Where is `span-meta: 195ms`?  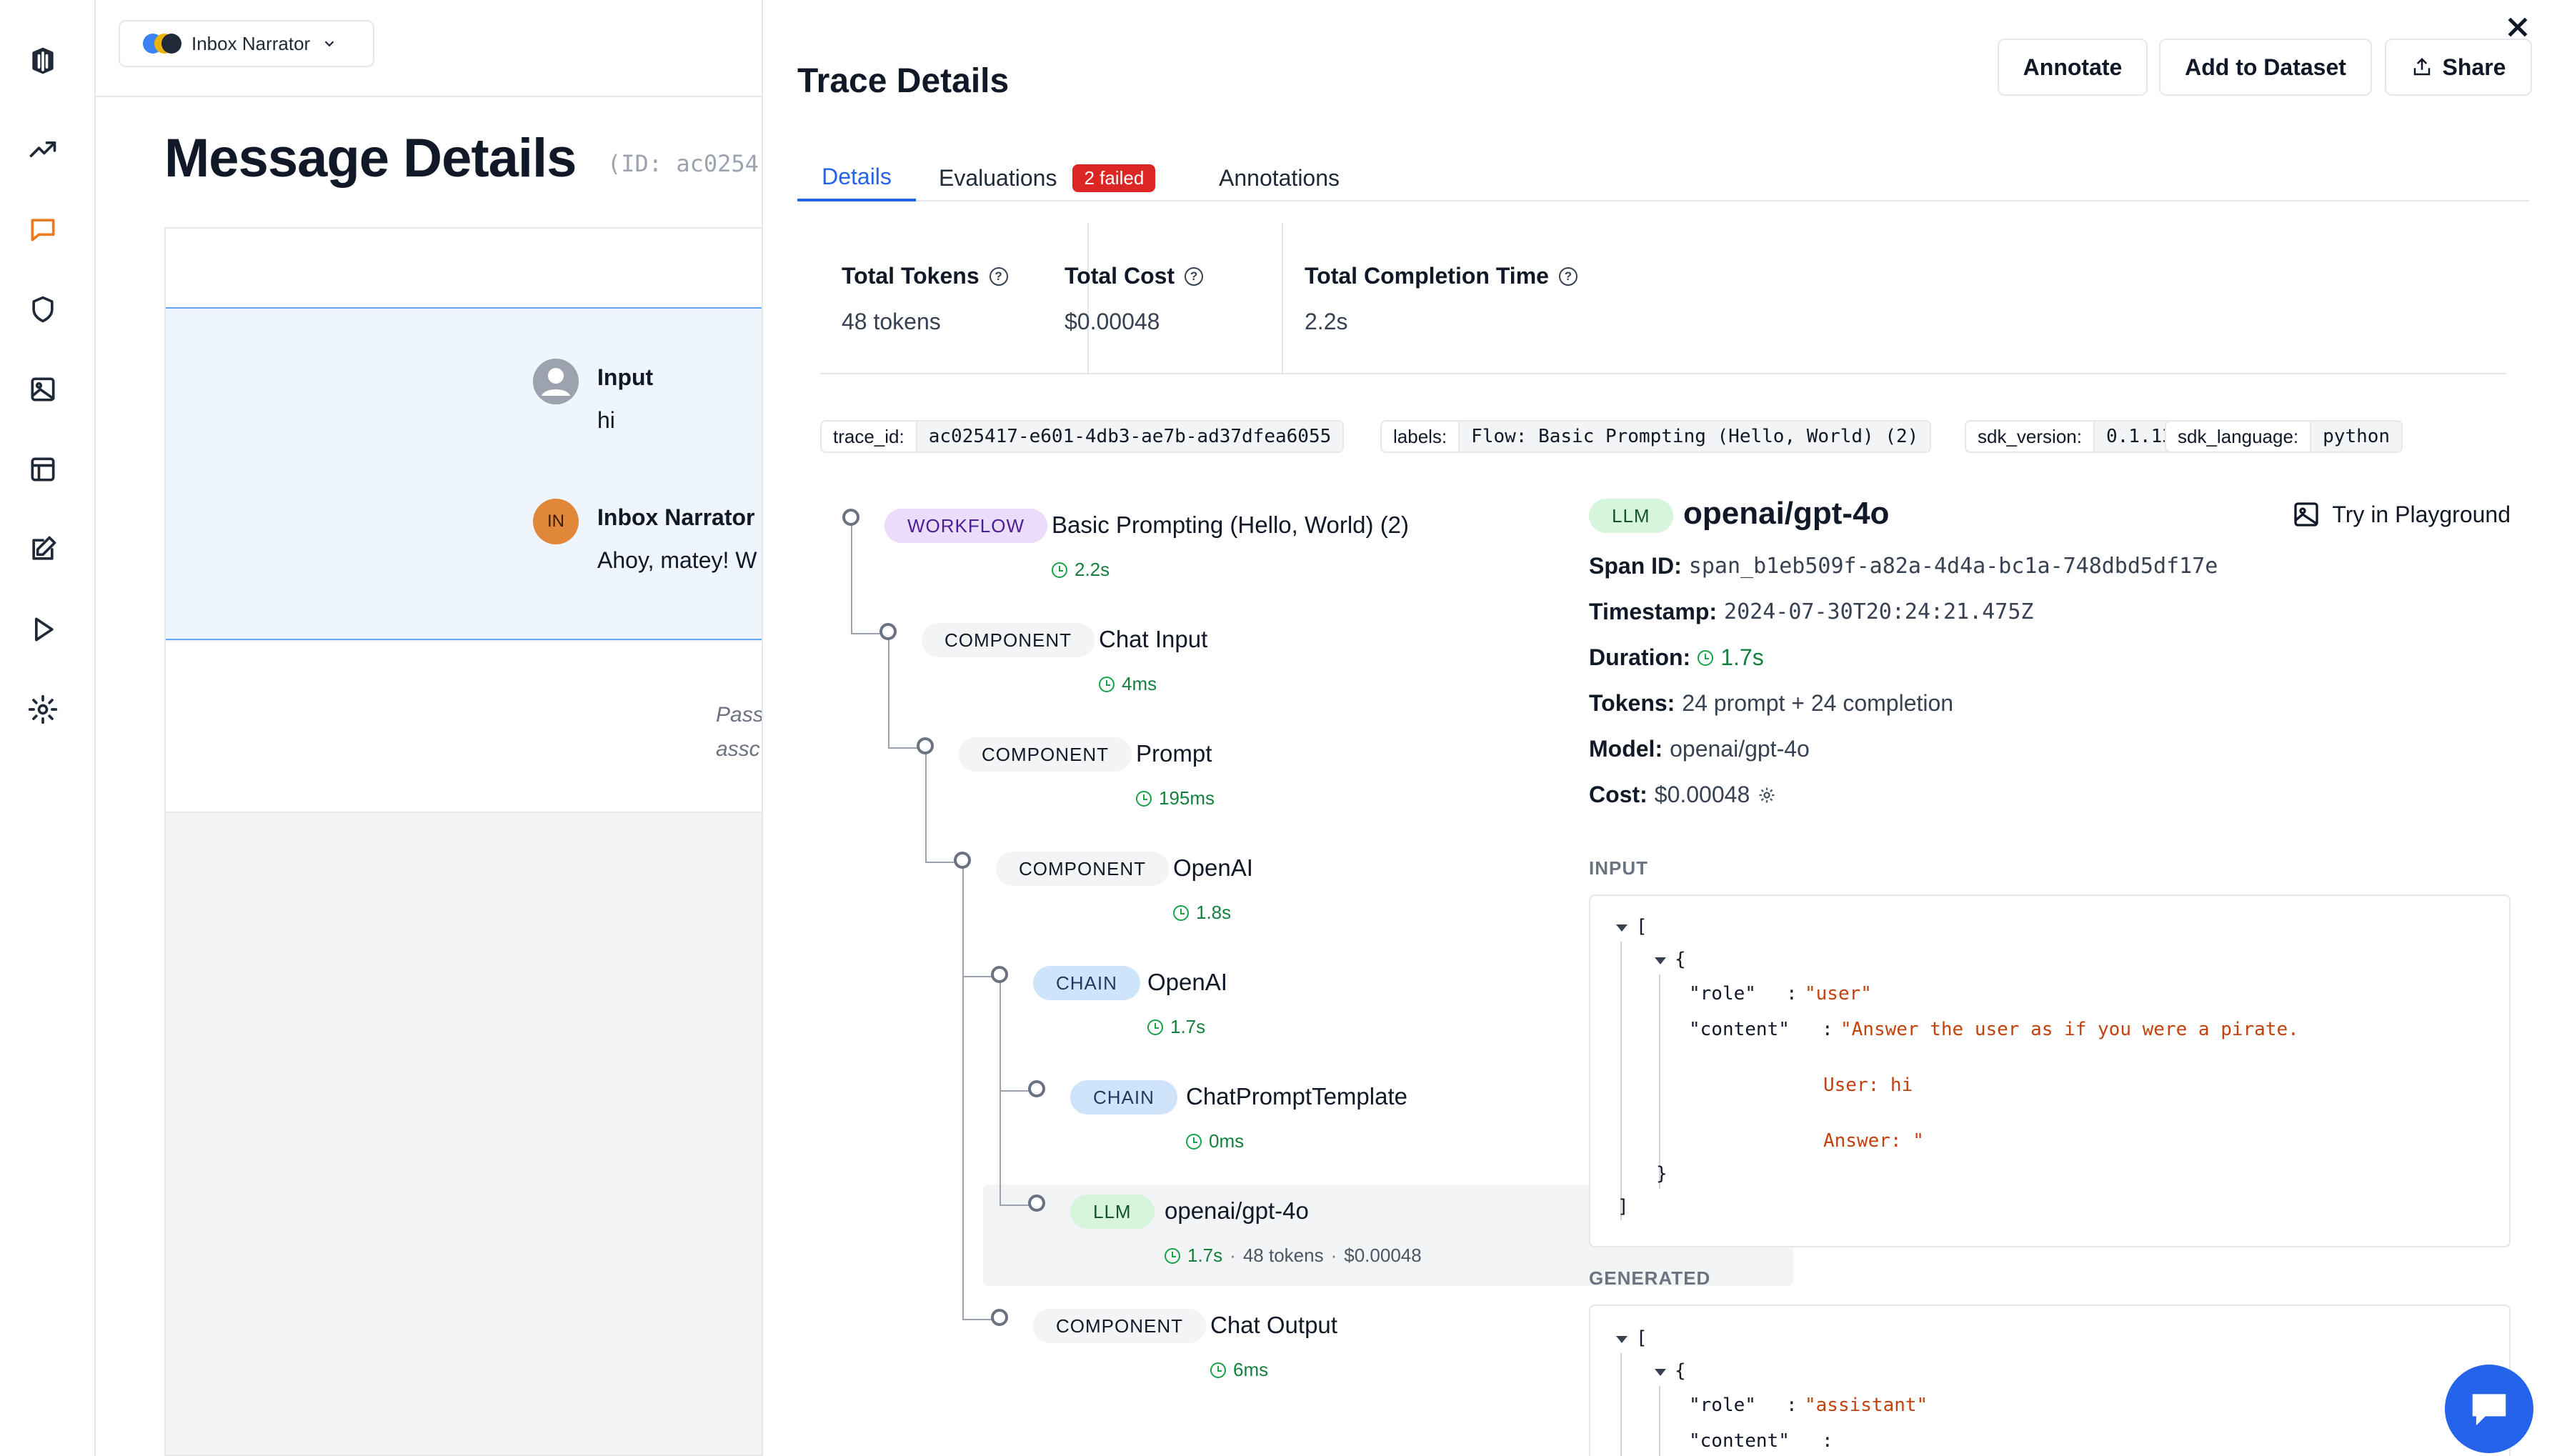 span-meta: 195ms is located at coordinates (1175, 798).